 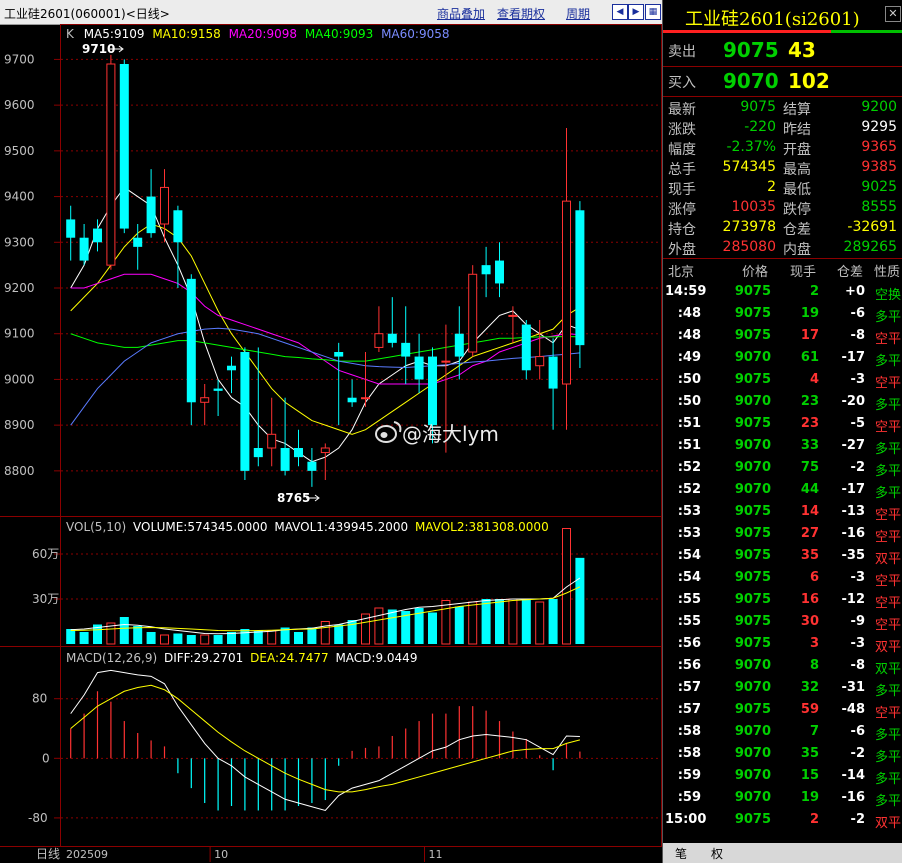 I want to click on left-arrow-icon: ◀, so click(x=620, y=12).